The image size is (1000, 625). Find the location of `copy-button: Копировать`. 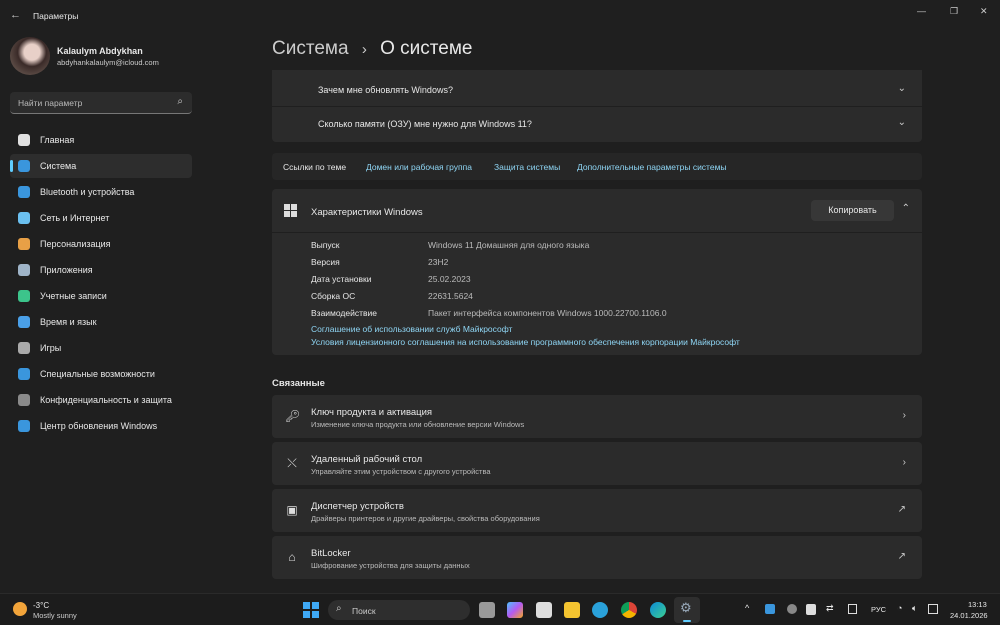

copy-button: Копировать is located at coordinates (852, 210).